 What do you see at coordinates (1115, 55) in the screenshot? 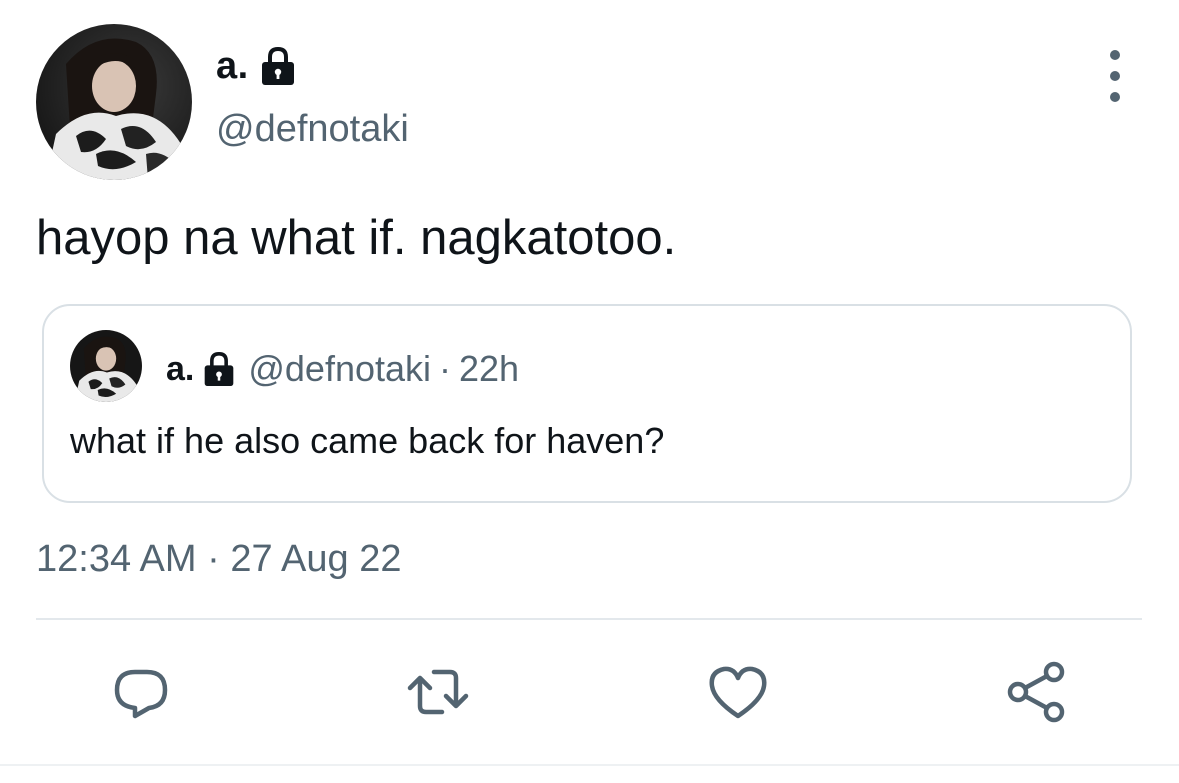
I see `more-vertical-icon` at bounding box center [1115, 55].